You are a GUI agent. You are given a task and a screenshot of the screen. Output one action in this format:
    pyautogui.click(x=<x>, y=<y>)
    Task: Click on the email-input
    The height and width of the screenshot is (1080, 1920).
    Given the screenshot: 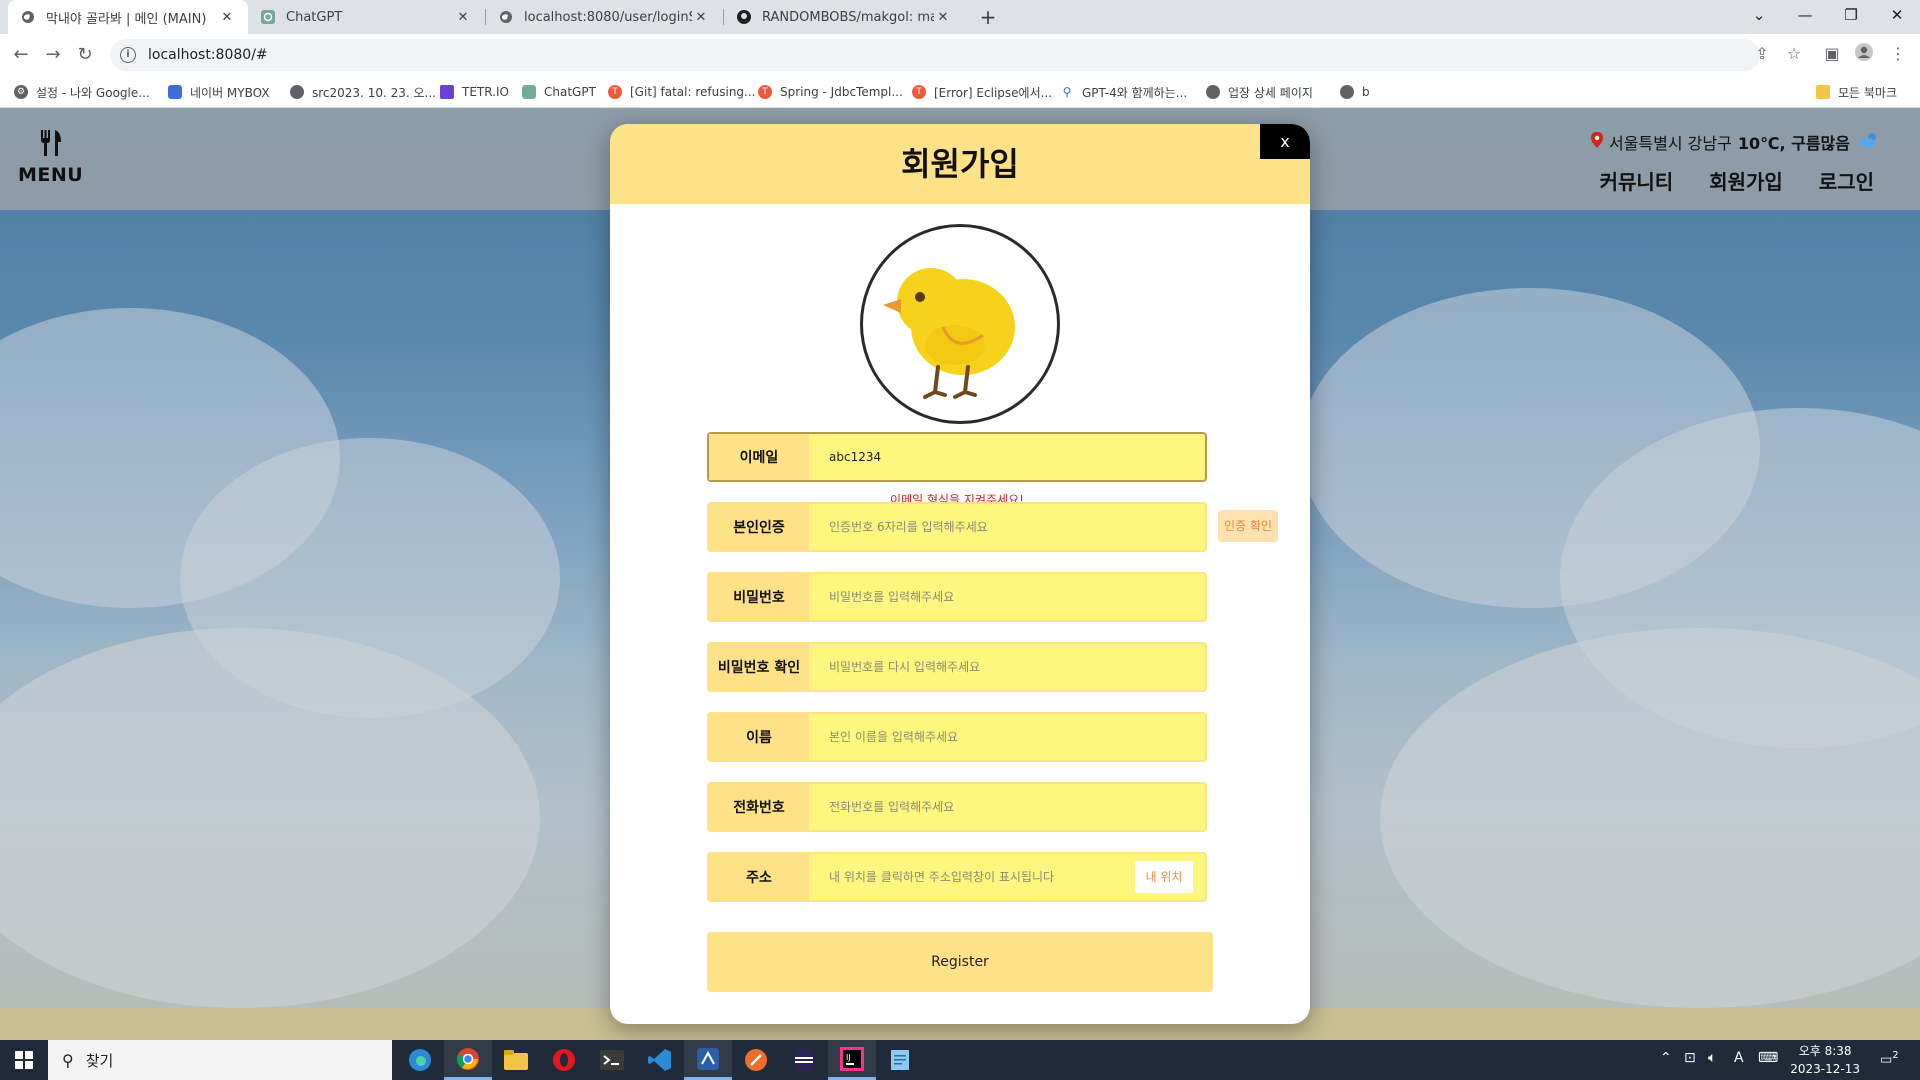 What is the action you would take?
    pyautogui.click(x=1007, y=457)
    